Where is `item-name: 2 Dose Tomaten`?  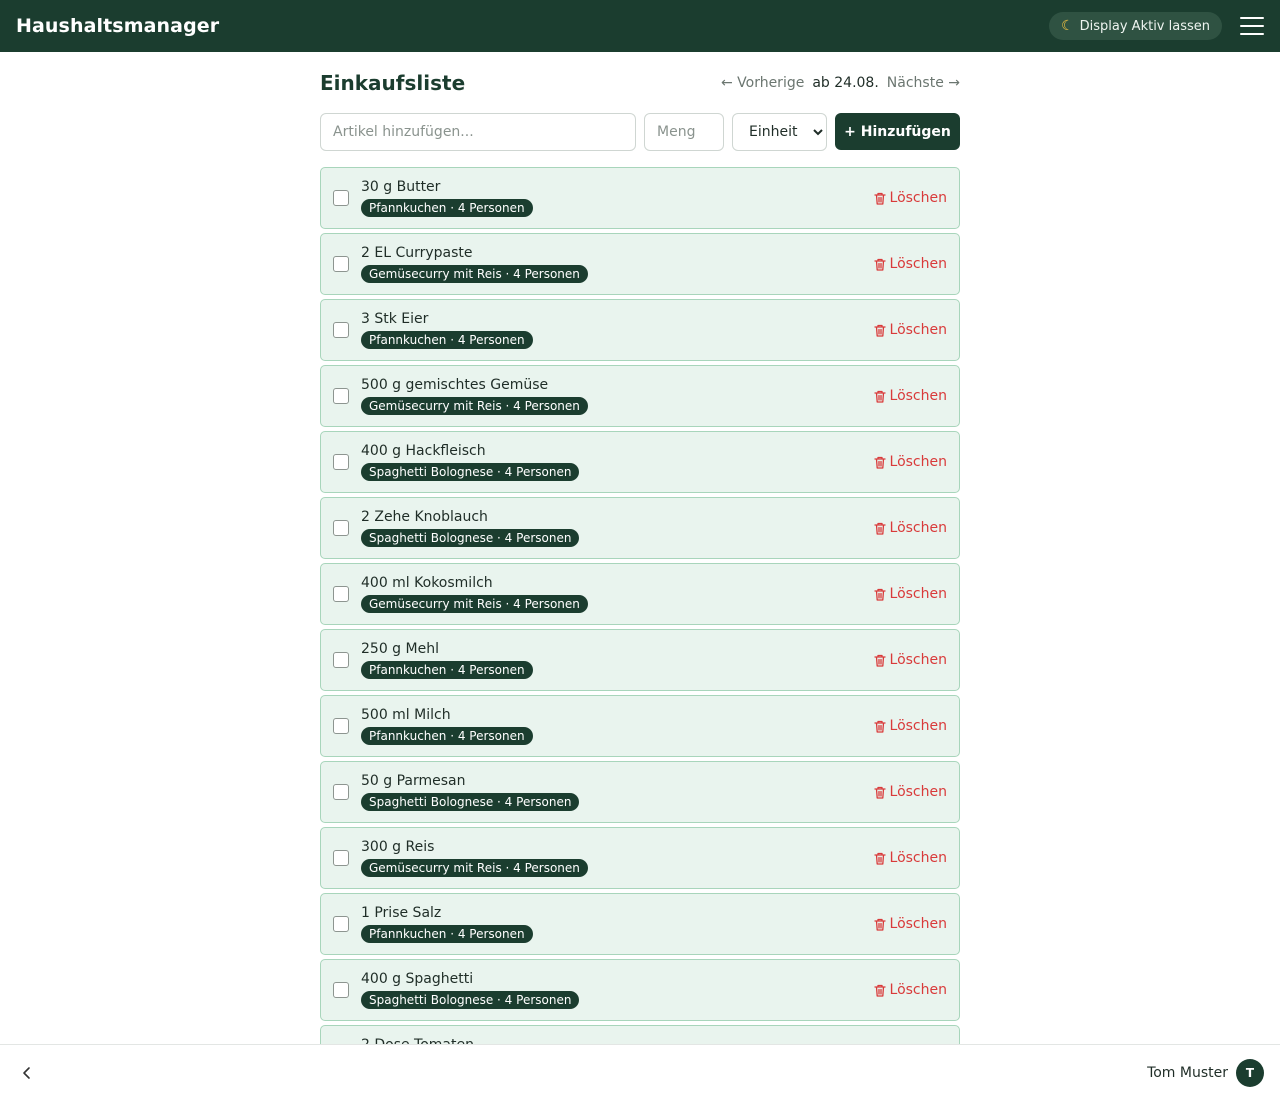
item-name: 2 Dose Tomaten is located at coordinates (617, 1040).